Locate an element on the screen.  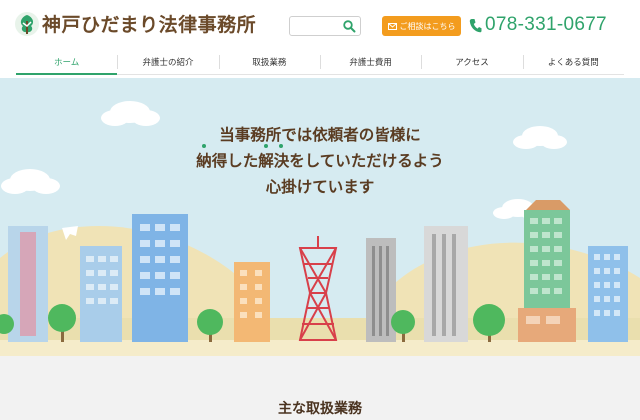
site-name: 神戸ひだまり法律事務所 is located at coordinates (149, 25).